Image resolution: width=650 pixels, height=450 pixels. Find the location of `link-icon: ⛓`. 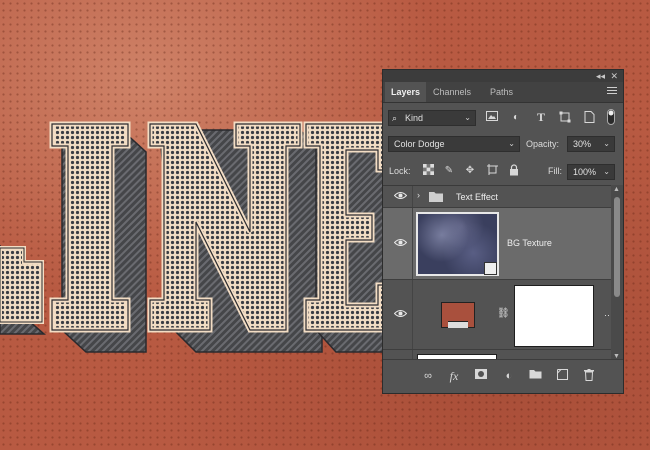

link-icon: ⛓ is located at coordinates (503, 313).